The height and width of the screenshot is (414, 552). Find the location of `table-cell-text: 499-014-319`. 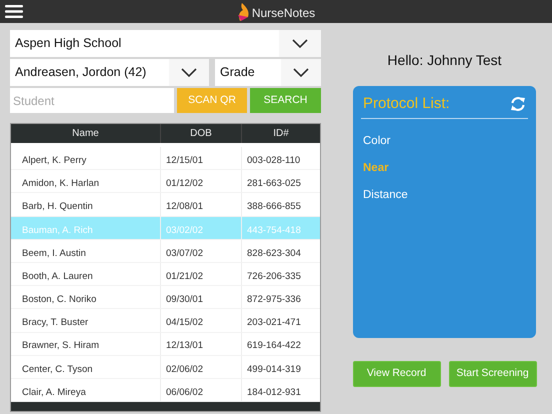

table-cell-text: 499-014-319 is located at coordinates (274, 369).